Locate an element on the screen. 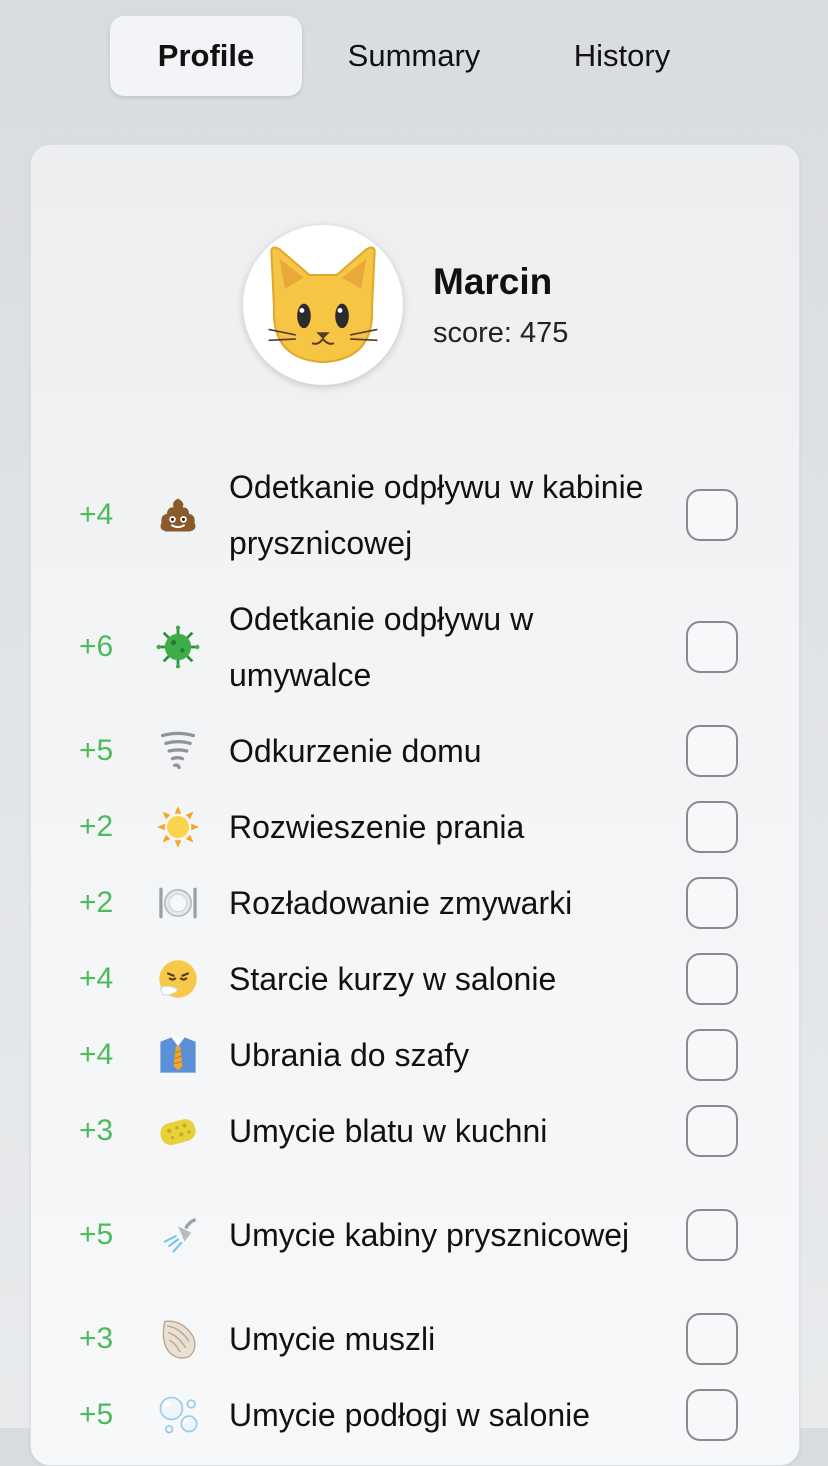  task-row: +4 Starcie kurzy w salonie is located at coordinates (415, 979).